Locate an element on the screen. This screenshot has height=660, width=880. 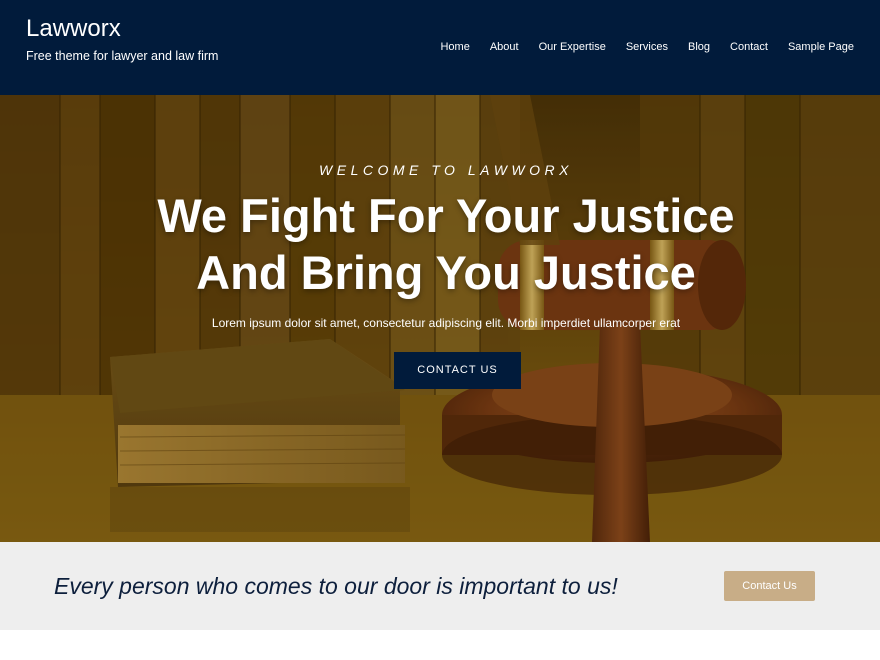
hero-heading-line-1: We Fight For Your Justice is located at coordinates (446, 215).